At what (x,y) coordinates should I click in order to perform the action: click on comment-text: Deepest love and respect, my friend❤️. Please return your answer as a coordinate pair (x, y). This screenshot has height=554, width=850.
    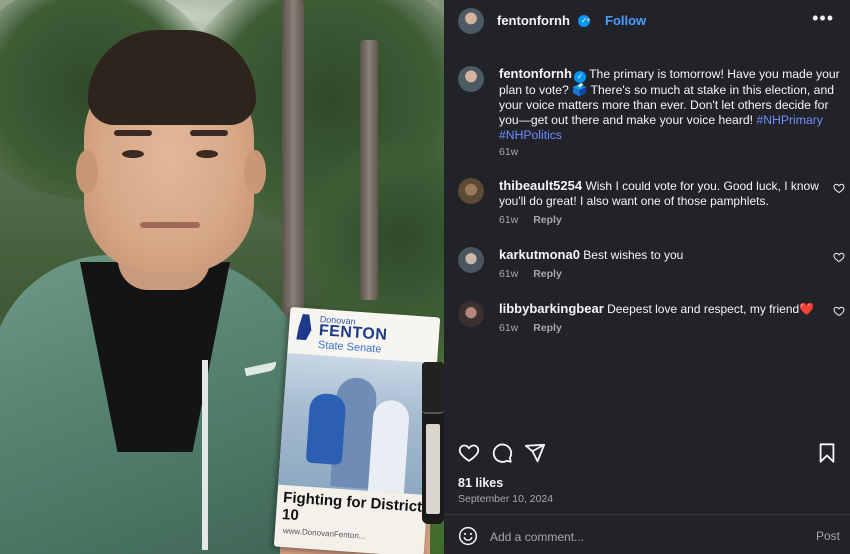
    Looking at the image, I should click on (711, 309).